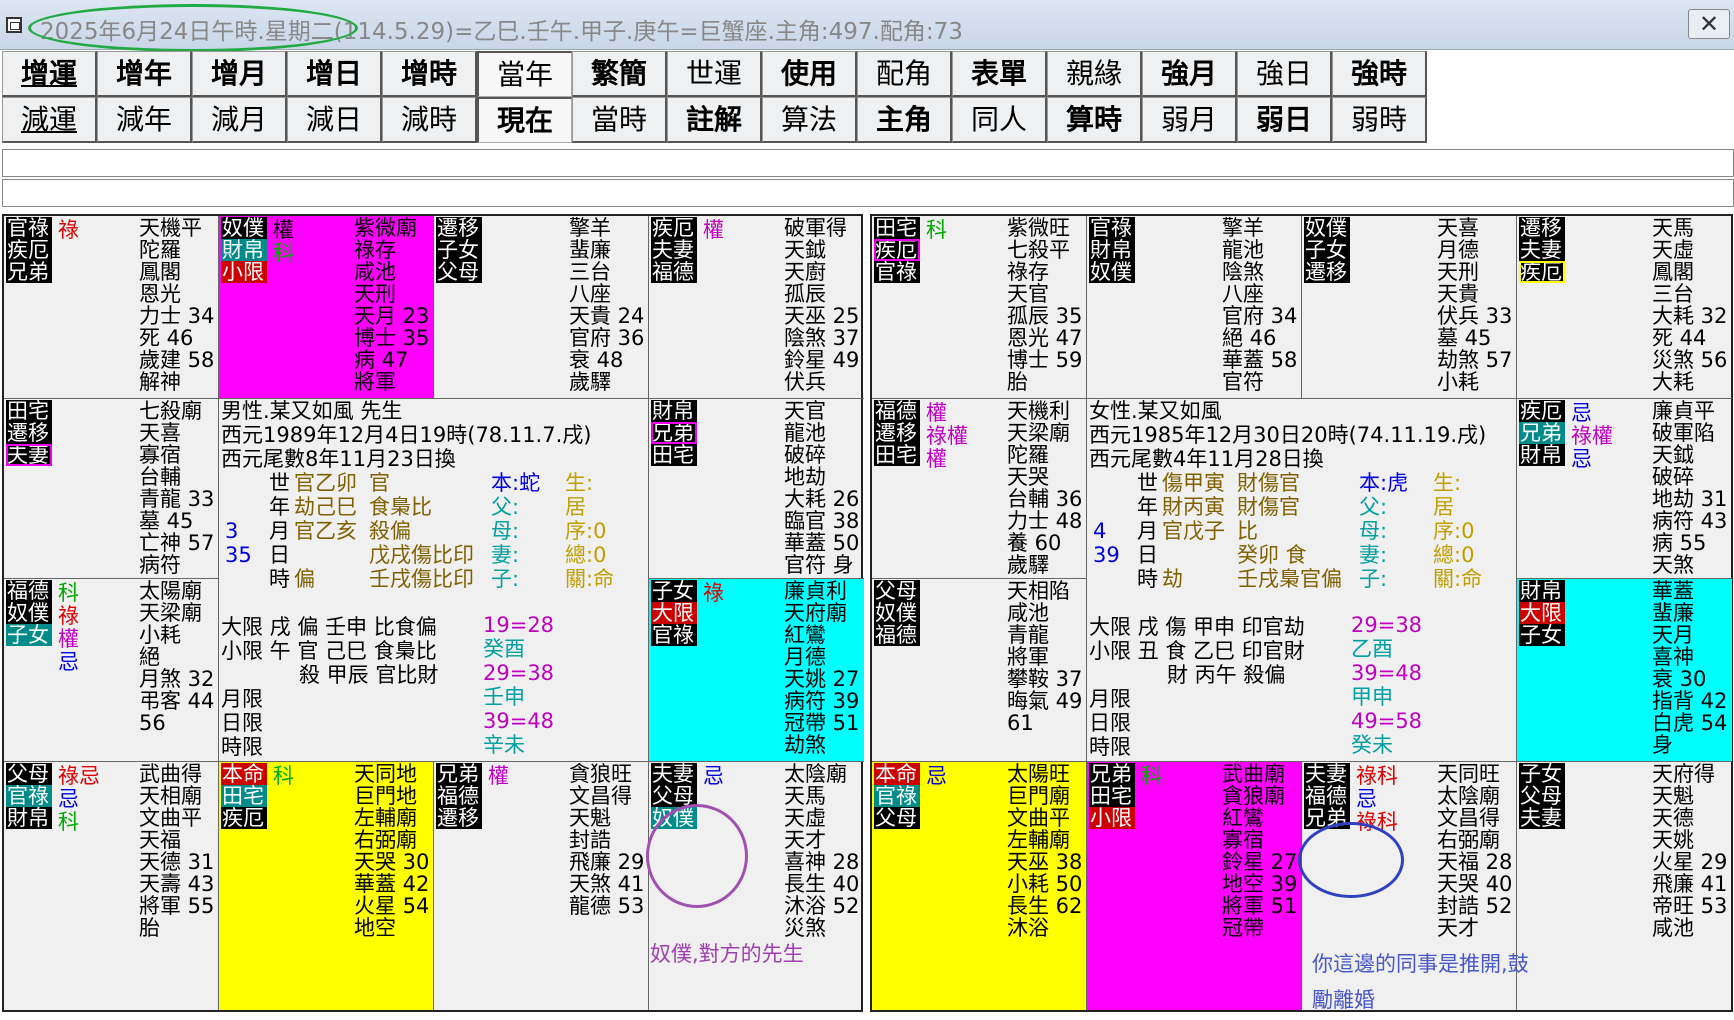  What do you see at coordinates (244, 796) in the screenshot?
I see `palace-tag: 田宅` at bounding box center [244, 796].